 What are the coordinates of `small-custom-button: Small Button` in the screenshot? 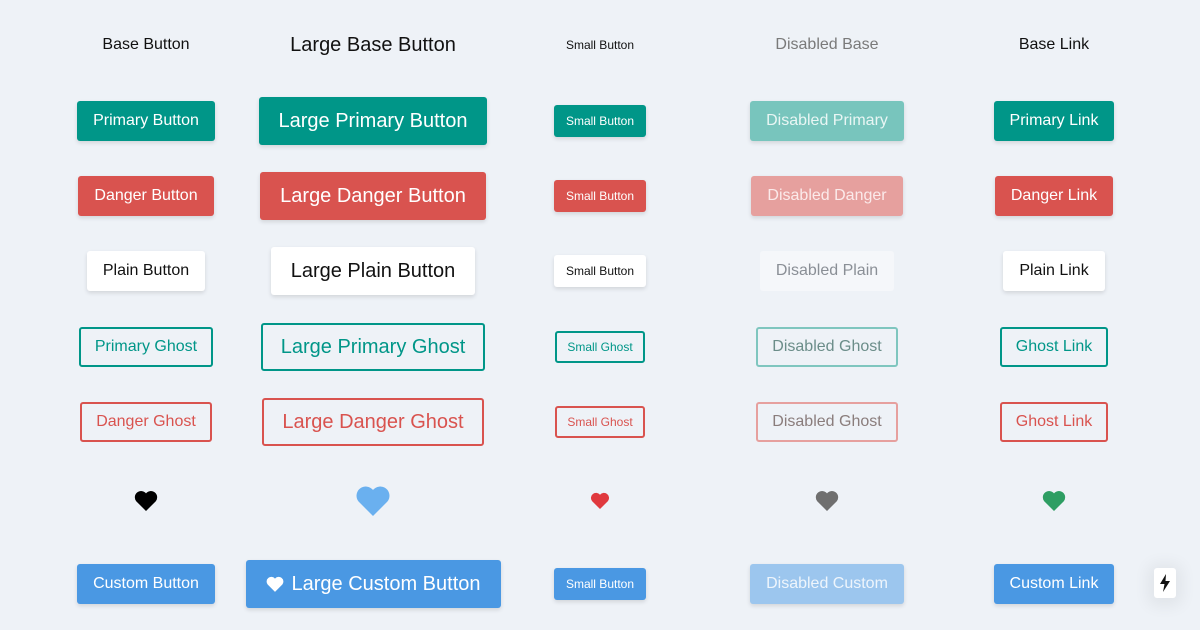 It's located at (600, 584).